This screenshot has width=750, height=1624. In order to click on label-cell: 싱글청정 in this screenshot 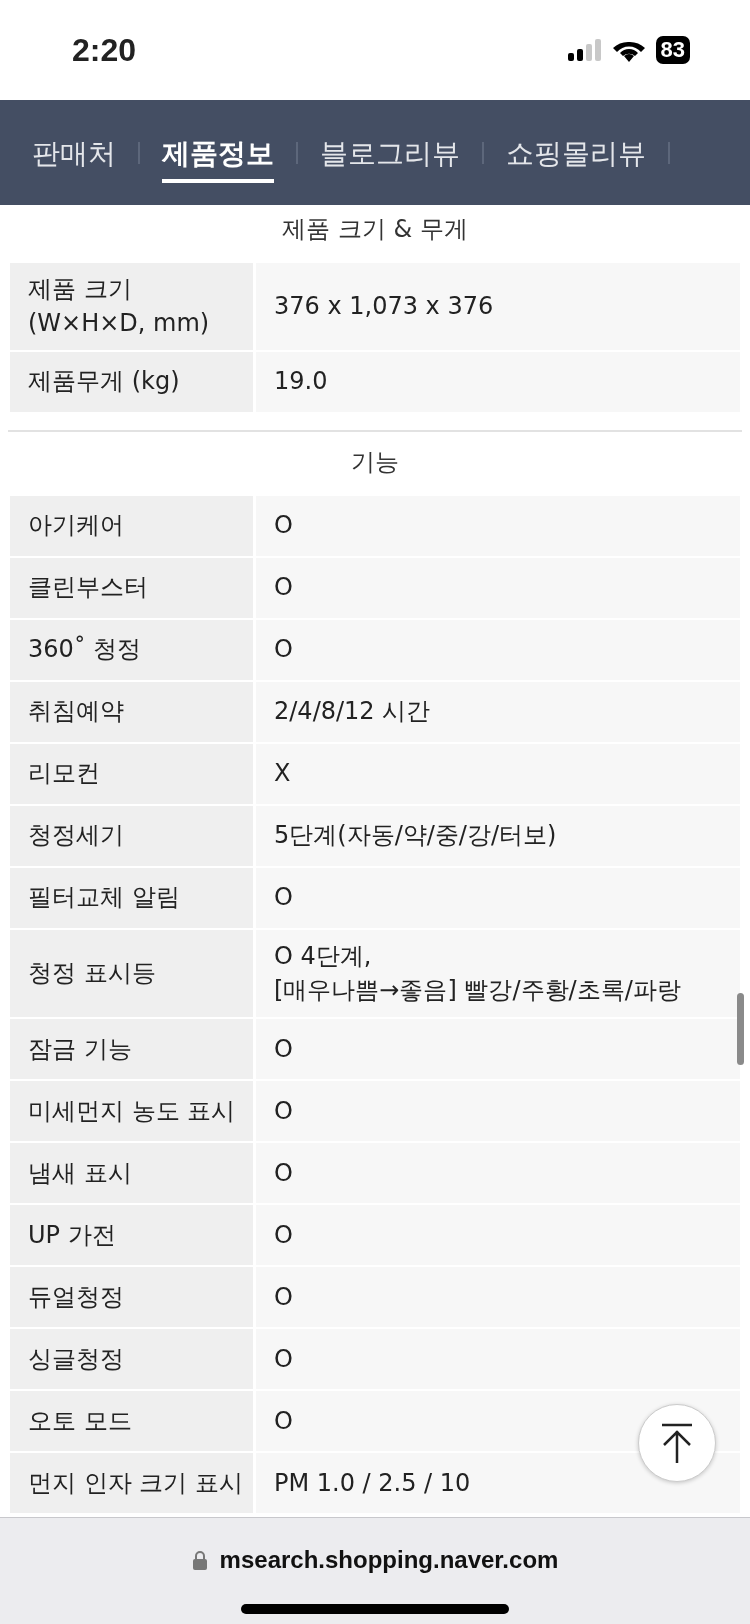, I will do `click(131, 1359)`.